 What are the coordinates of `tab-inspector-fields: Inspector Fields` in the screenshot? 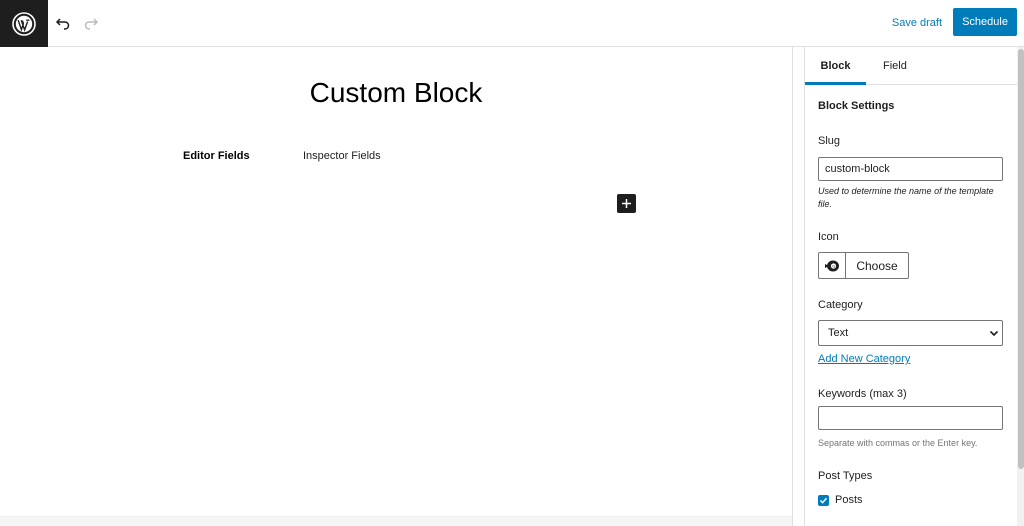 It's located at (342, 156).